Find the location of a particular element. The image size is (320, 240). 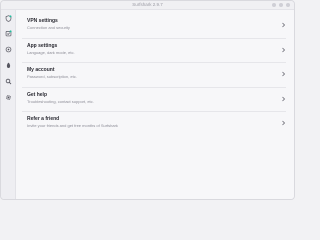

window-title: Surfshark 2.9.7 is located at coordinates (147, 4).